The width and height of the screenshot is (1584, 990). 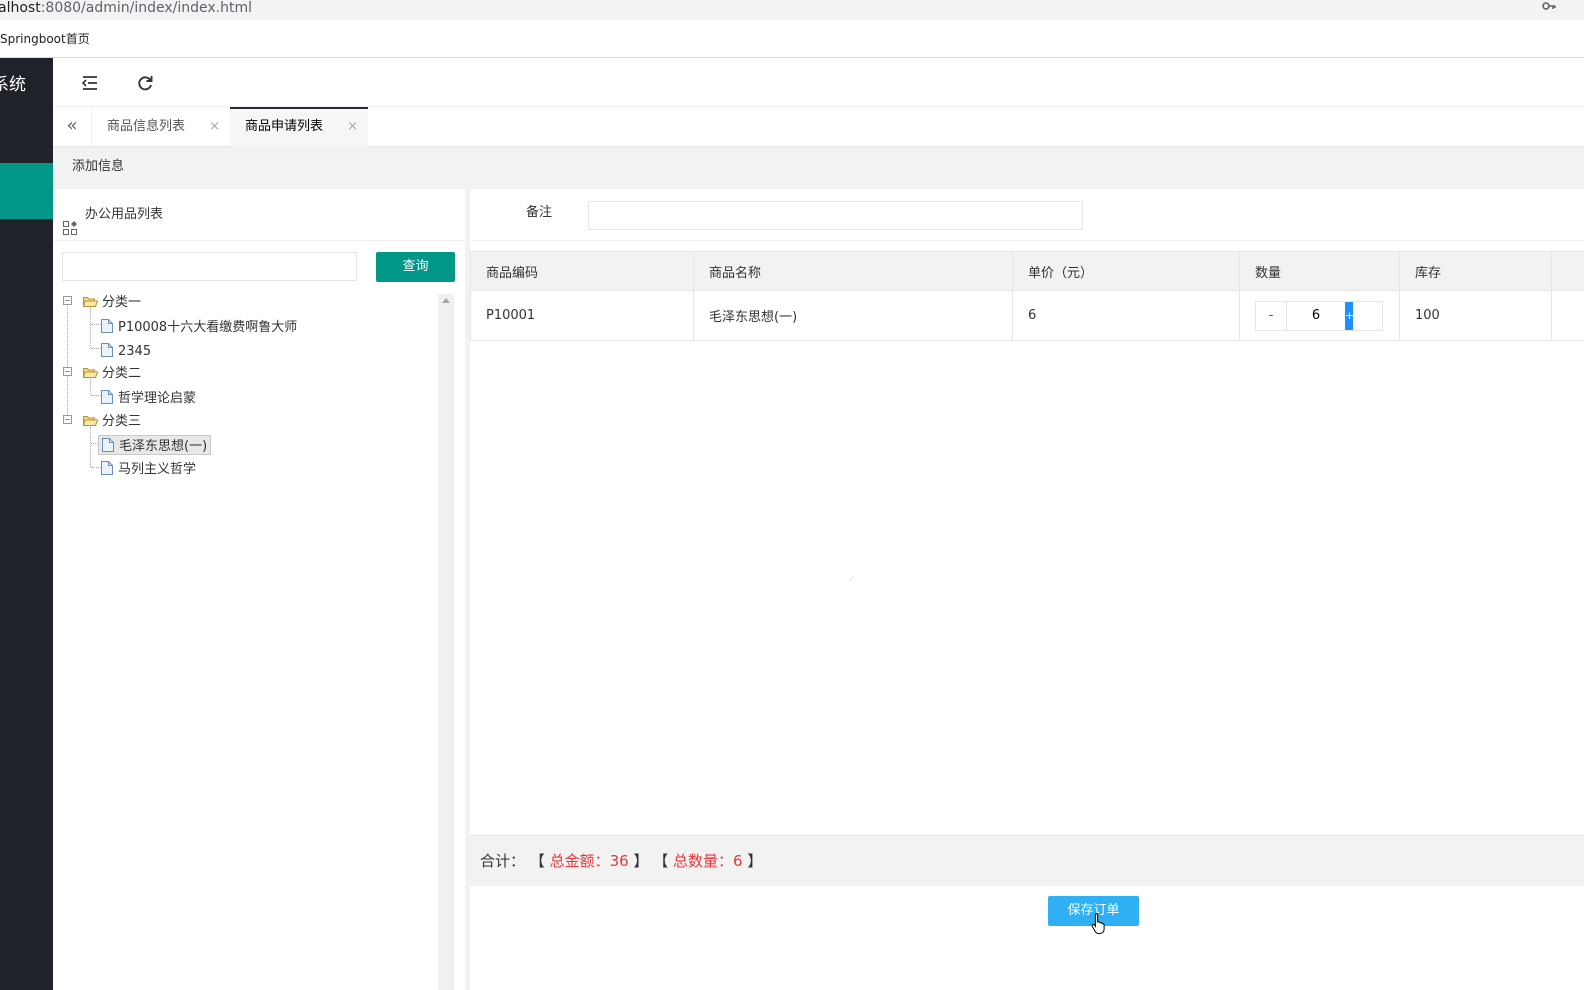 What do you see at coordinates (1126, 271) in the screenshot?
I see `col-price-header: 单价（元）` at bounding box center [1126, 271].